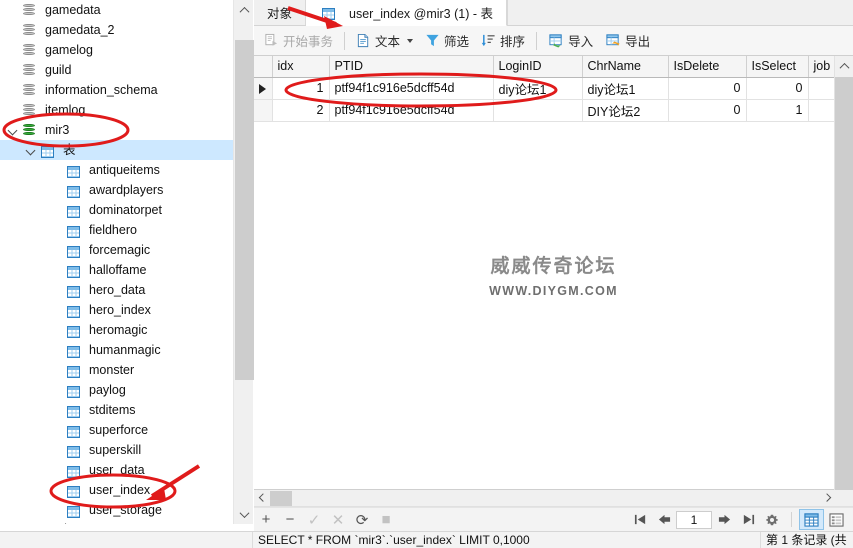 This screenshot has width=853, height=548. I want to click on column-header-job: job, so click(821, 67).